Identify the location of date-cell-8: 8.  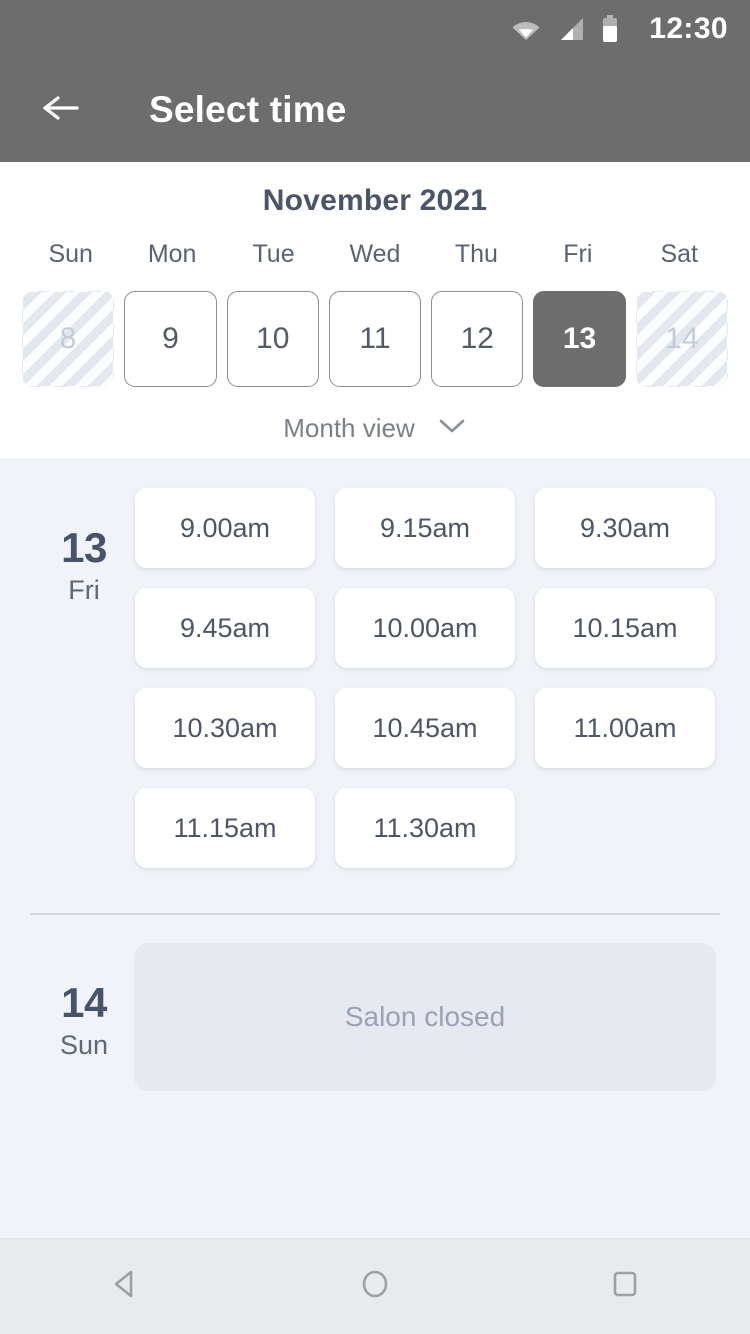
(68, 339).